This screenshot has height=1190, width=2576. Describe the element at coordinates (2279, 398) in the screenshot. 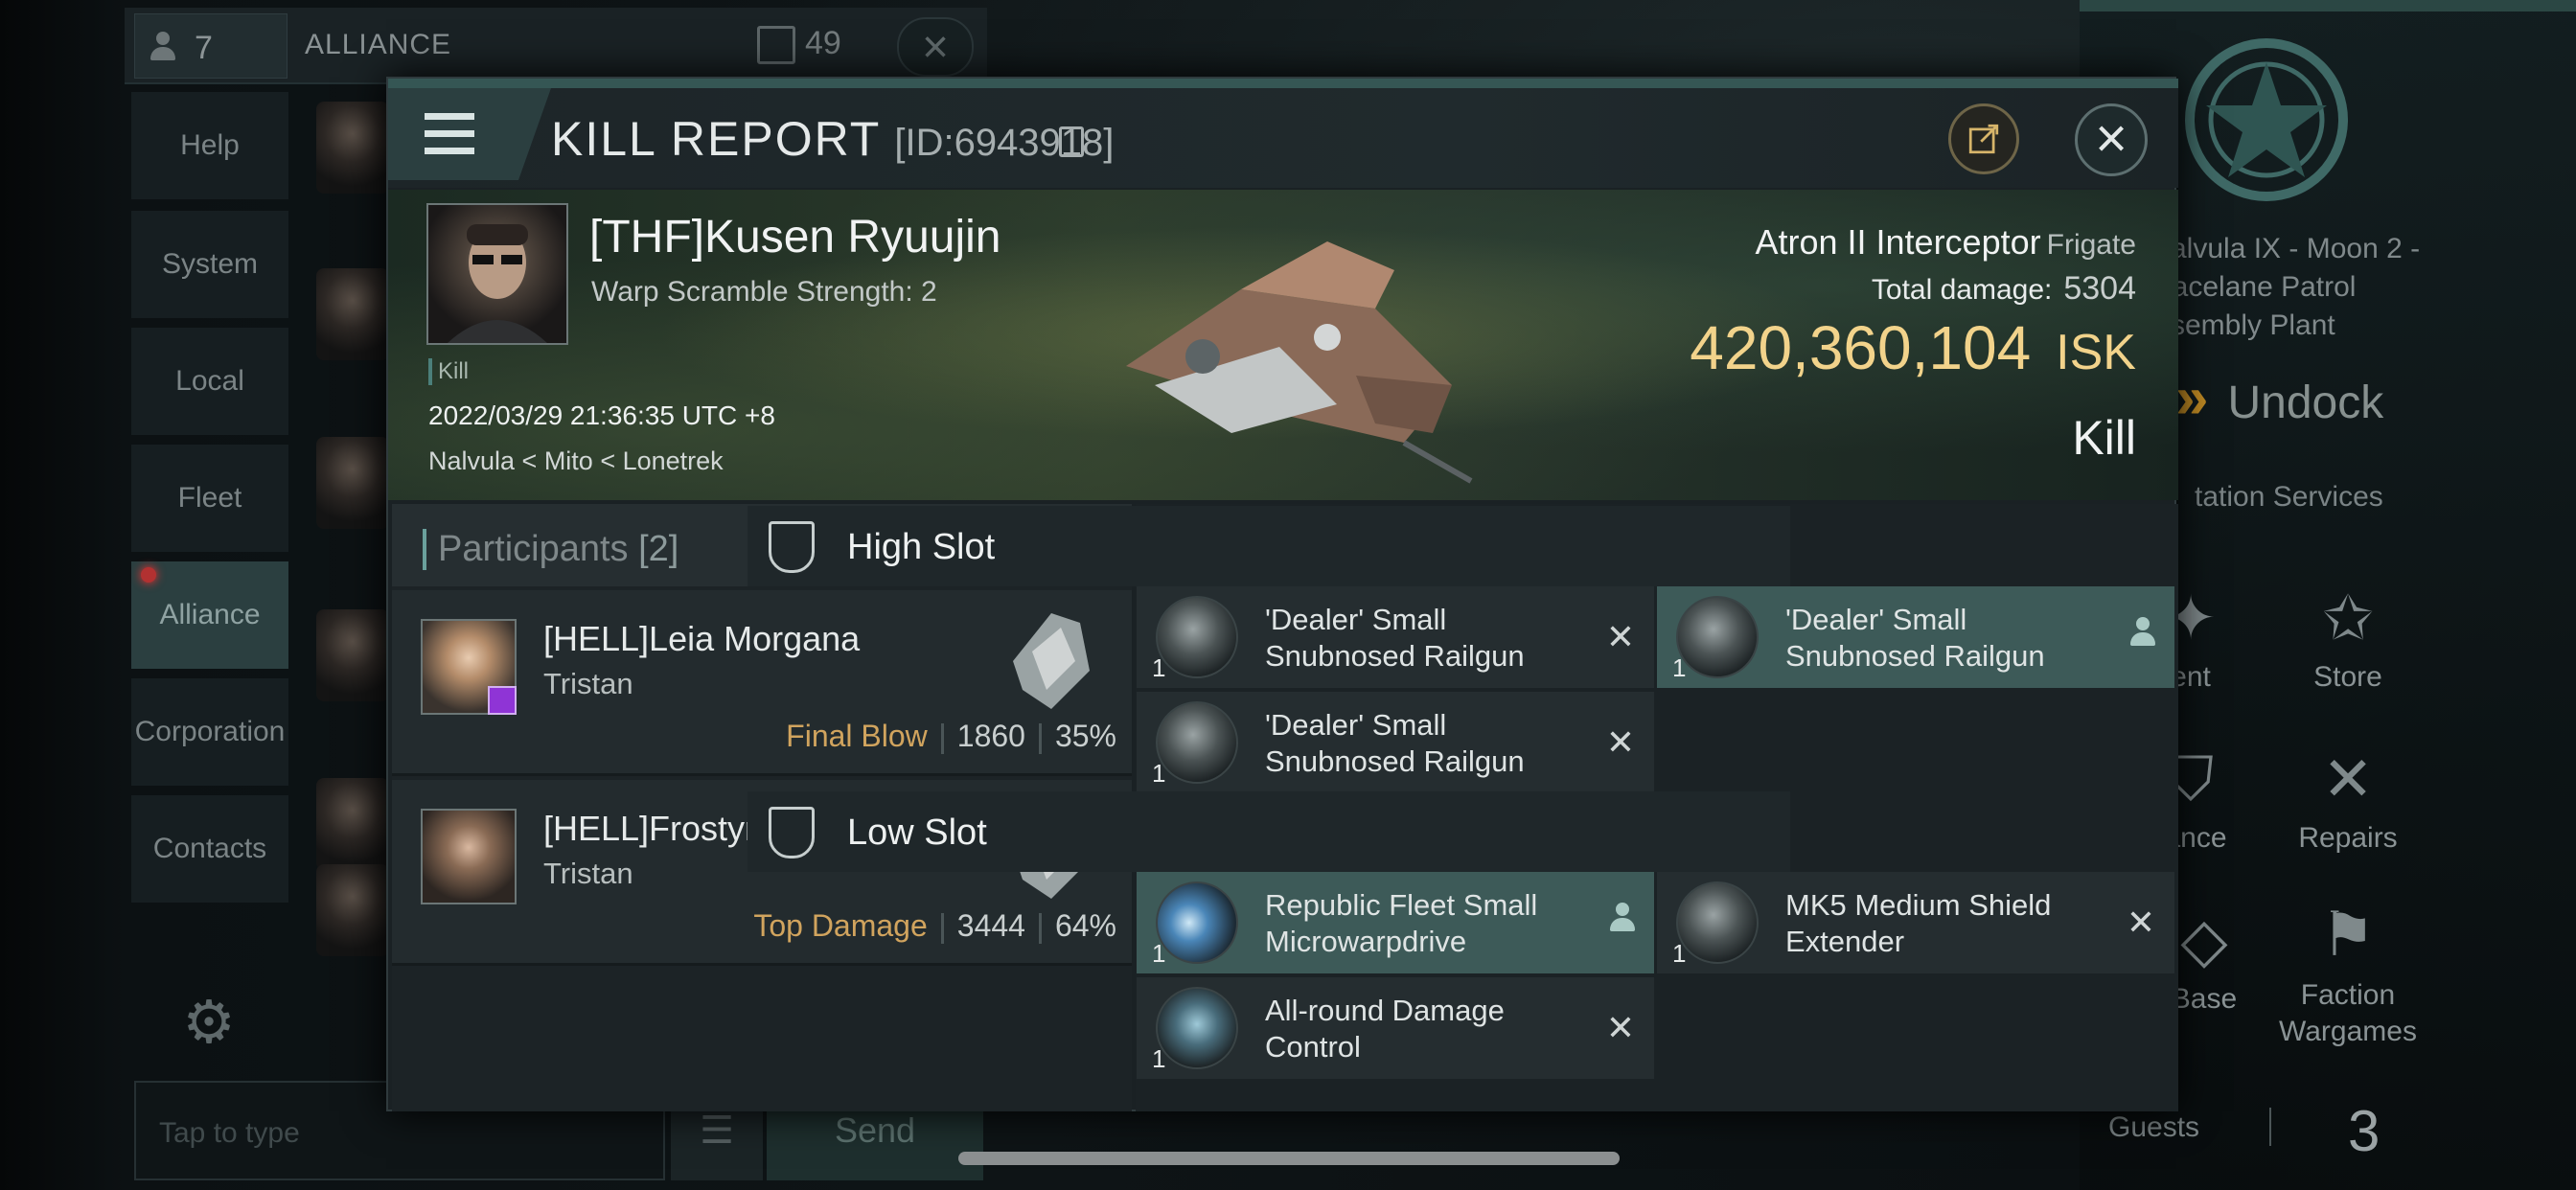

I see `undock-button: » Undock` at that location.